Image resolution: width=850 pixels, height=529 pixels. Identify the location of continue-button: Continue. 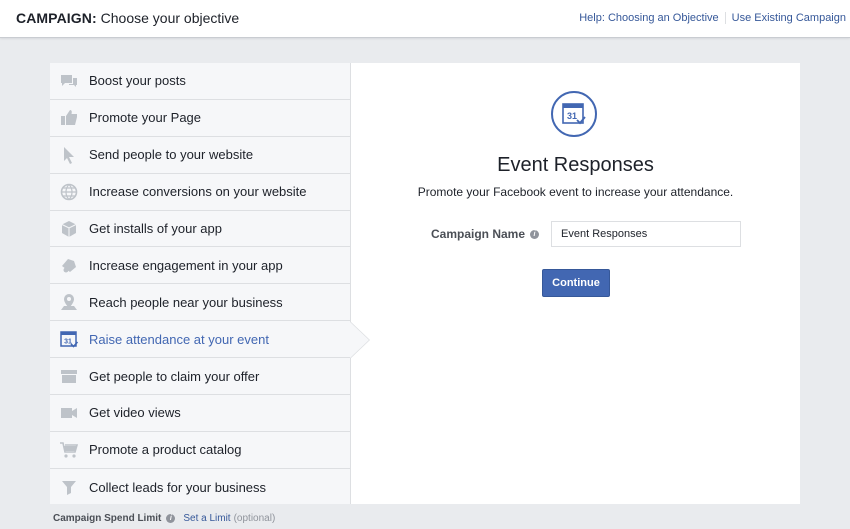
(576, 283).